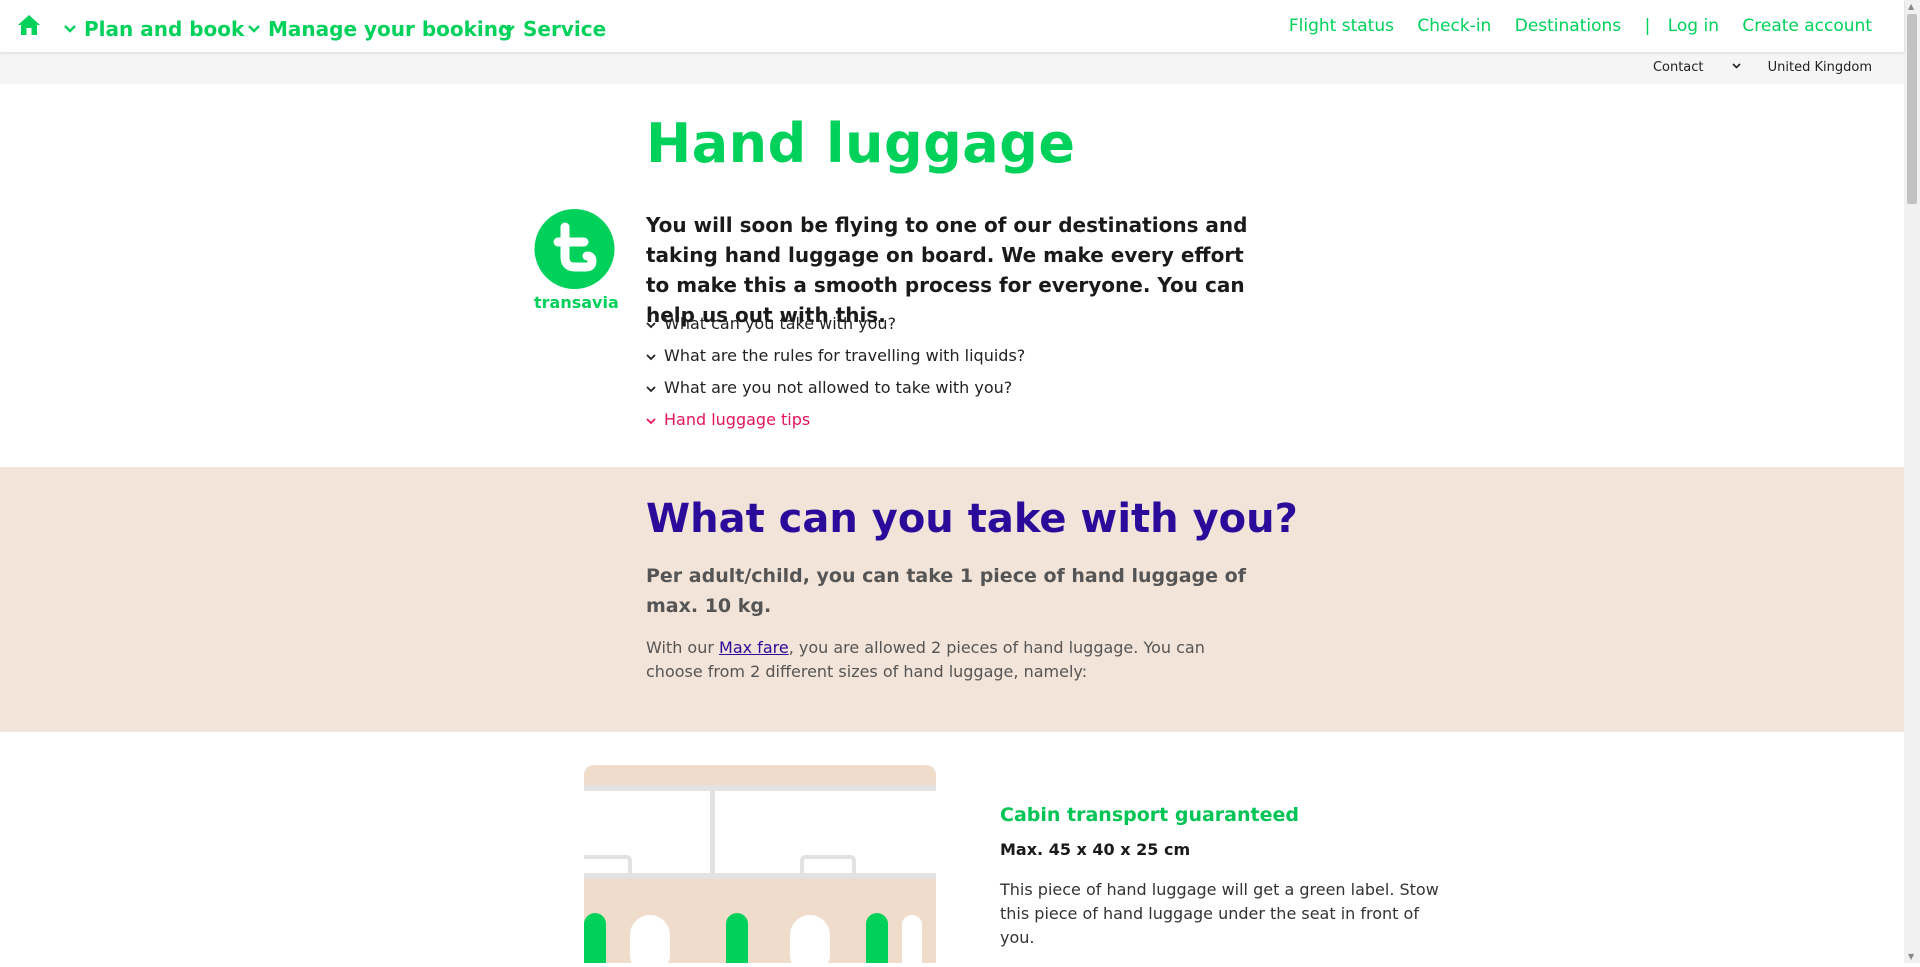  I want to click on create-account-link: Create account, so click(1807, 26).